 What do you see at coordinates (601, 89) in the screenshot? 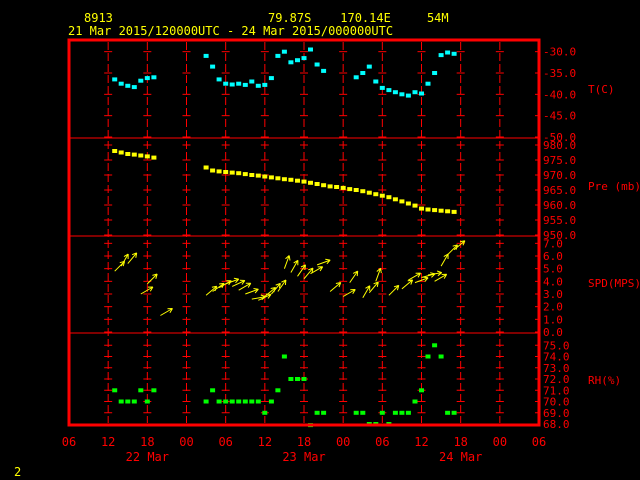
I see `series-label: T(C)` at bounding box center [601, 89].